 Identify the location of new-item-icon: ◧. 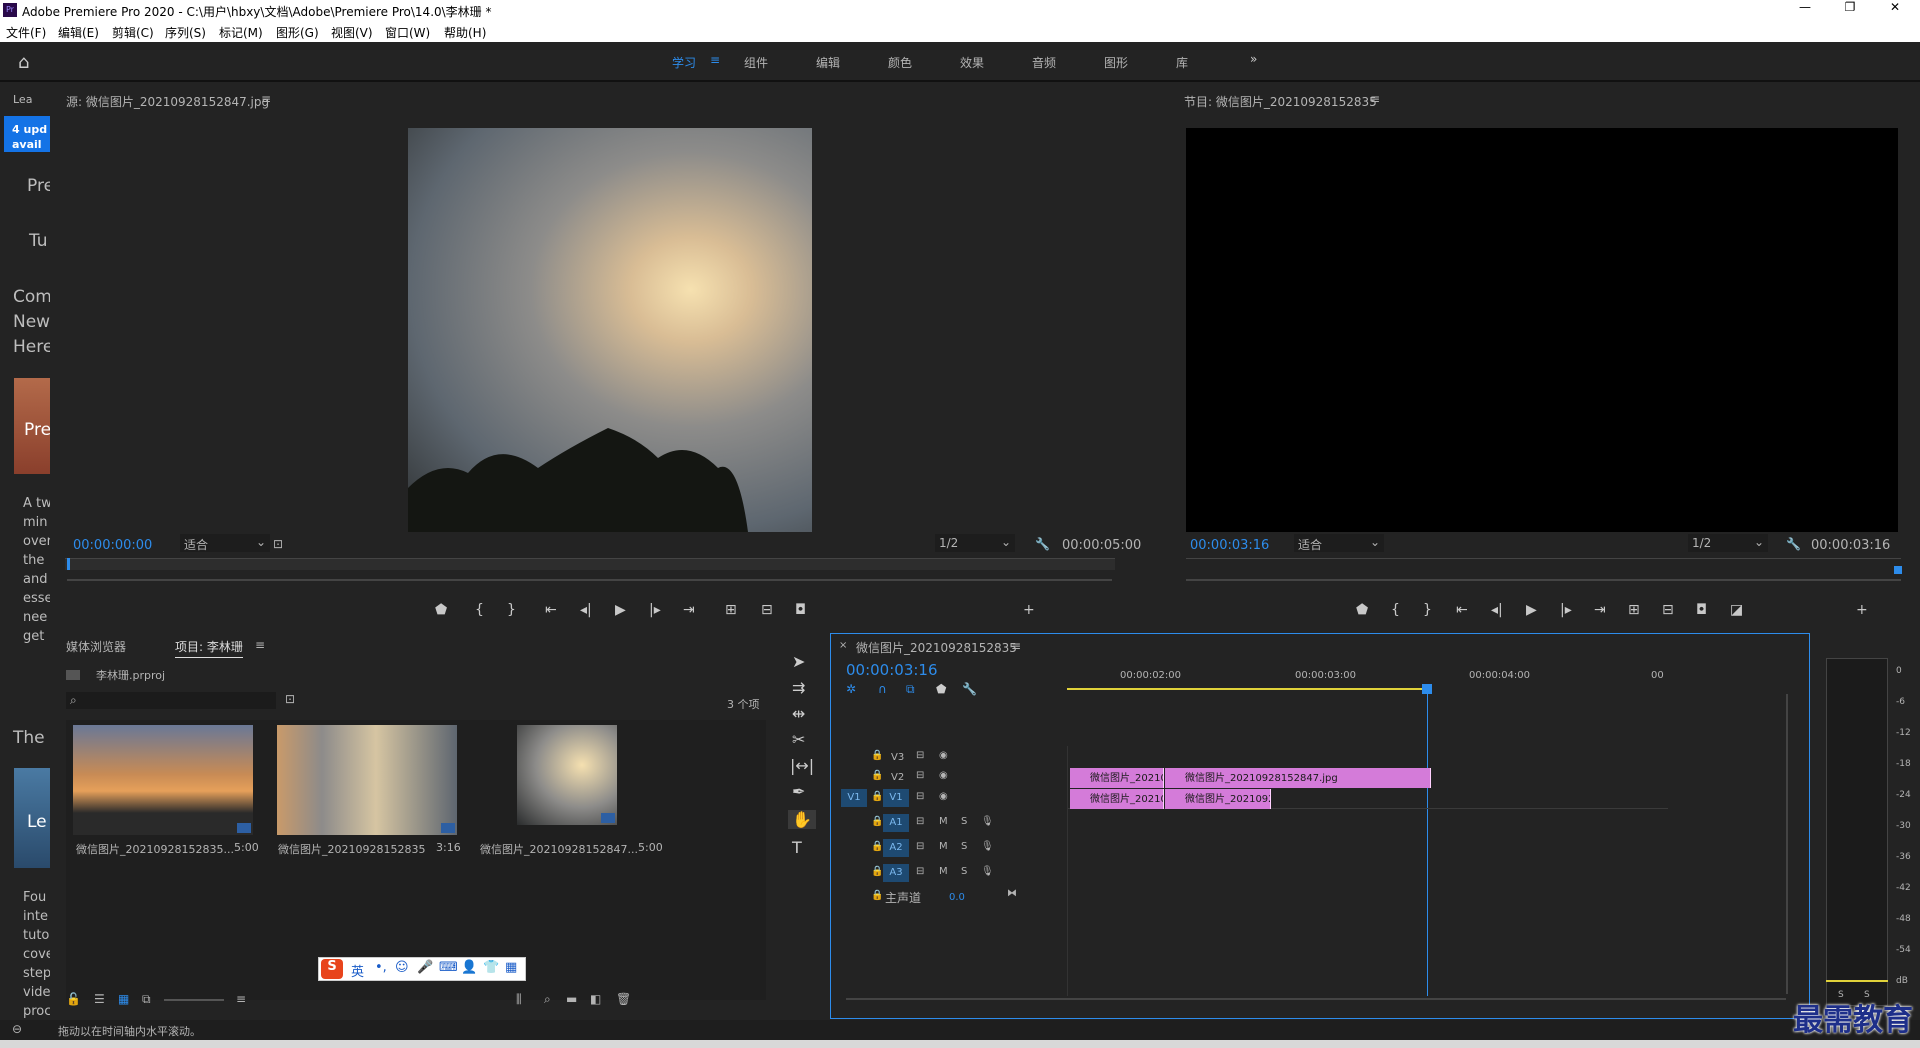
(595, 999).